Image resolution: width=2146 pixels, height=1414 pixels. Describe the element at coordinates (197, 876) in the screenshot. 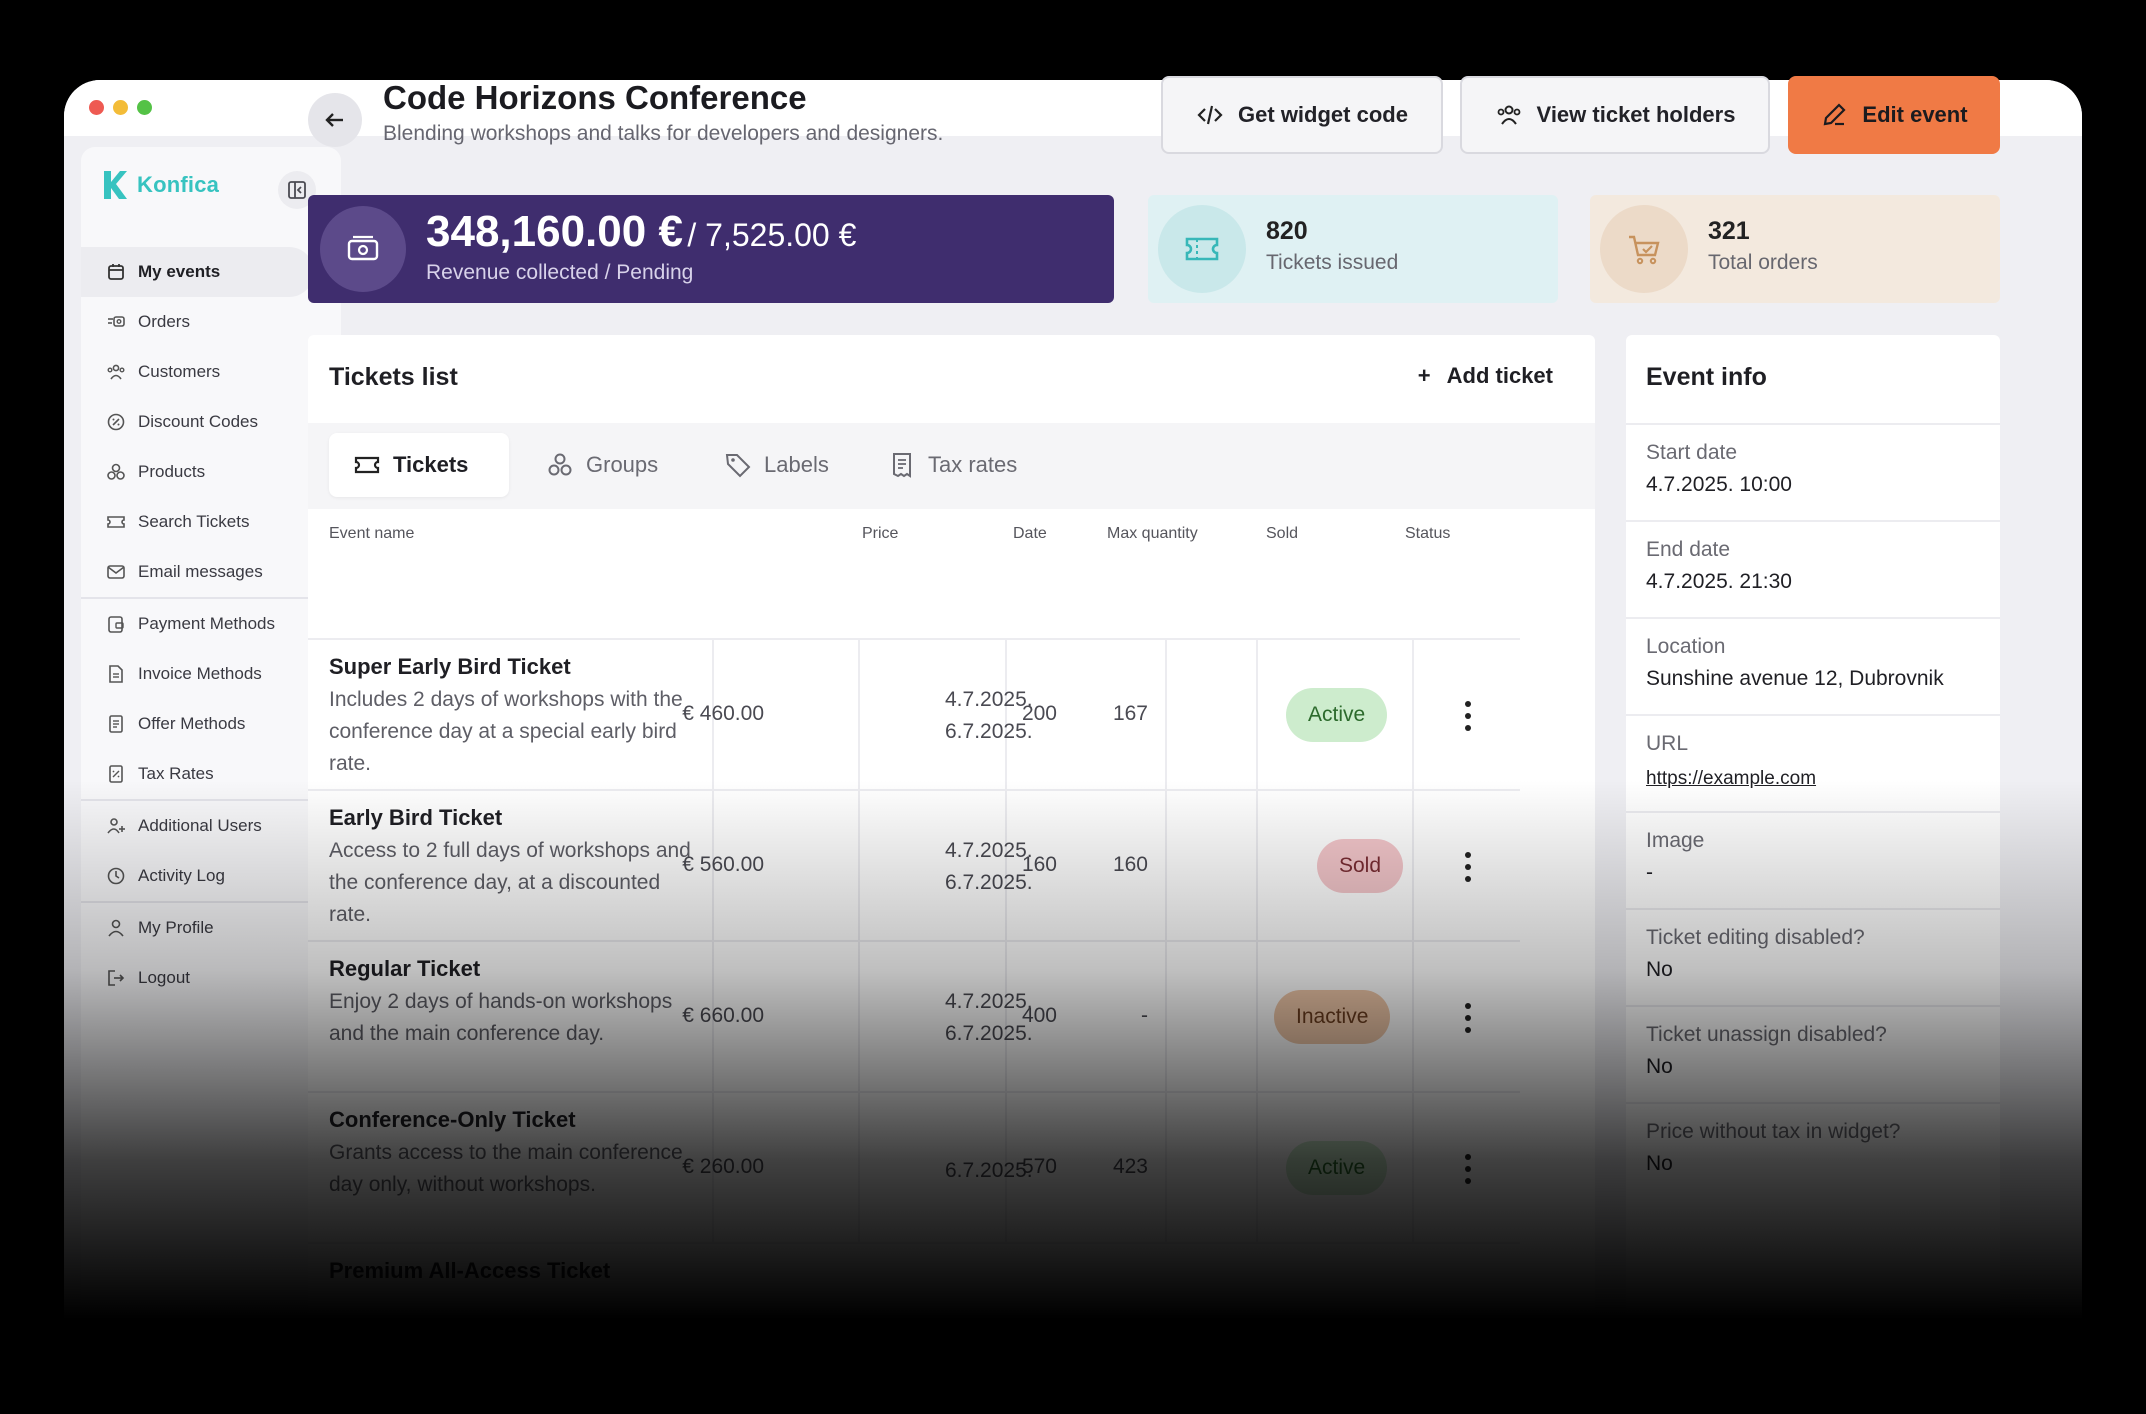

I see `sidebar-item-activity-log: Activity Log` at that location.